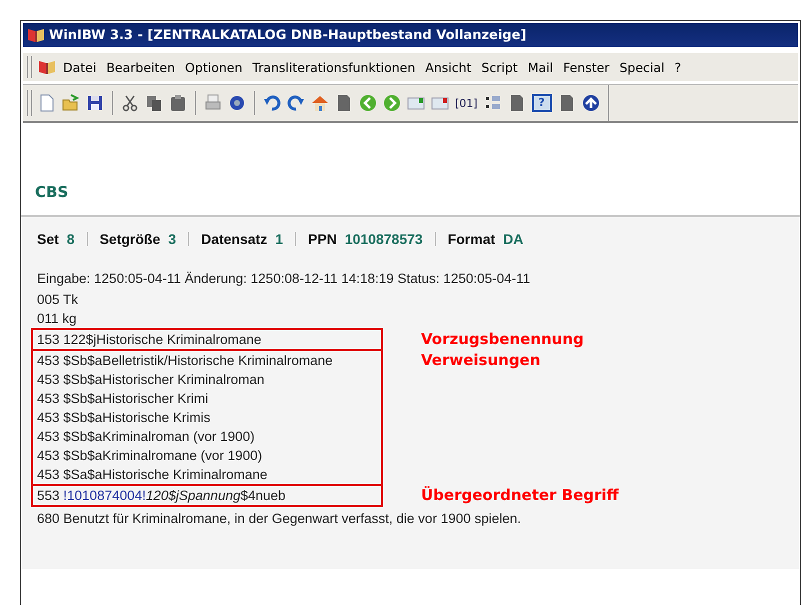 The image size is (804, 610). I want to click on document-icon, so click(344, 103).